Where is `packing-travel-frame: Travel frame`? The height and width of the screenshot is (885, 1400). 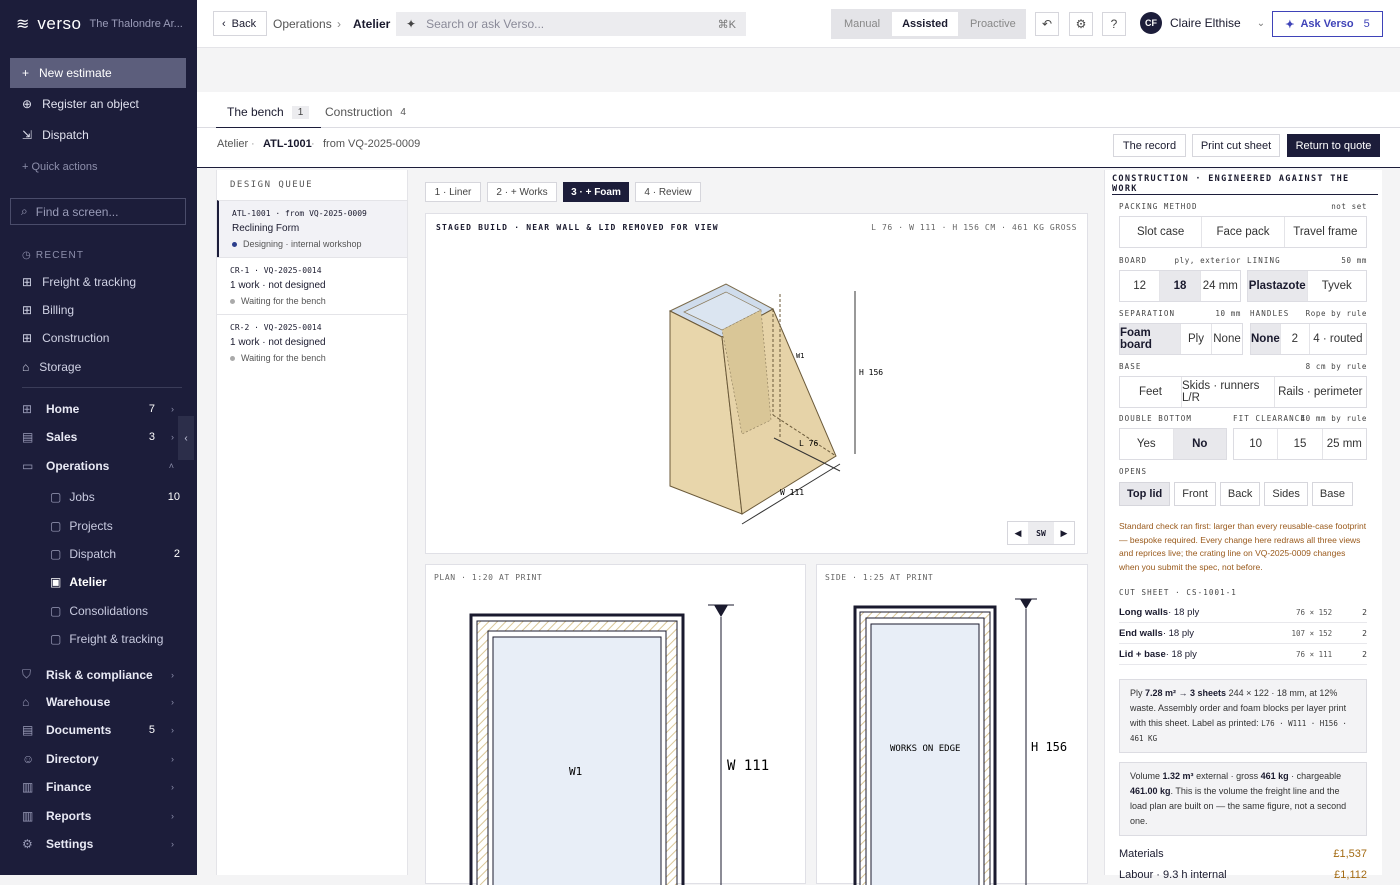 packing-travel-frame: Travel frame is located at coordinates (1325, 232).